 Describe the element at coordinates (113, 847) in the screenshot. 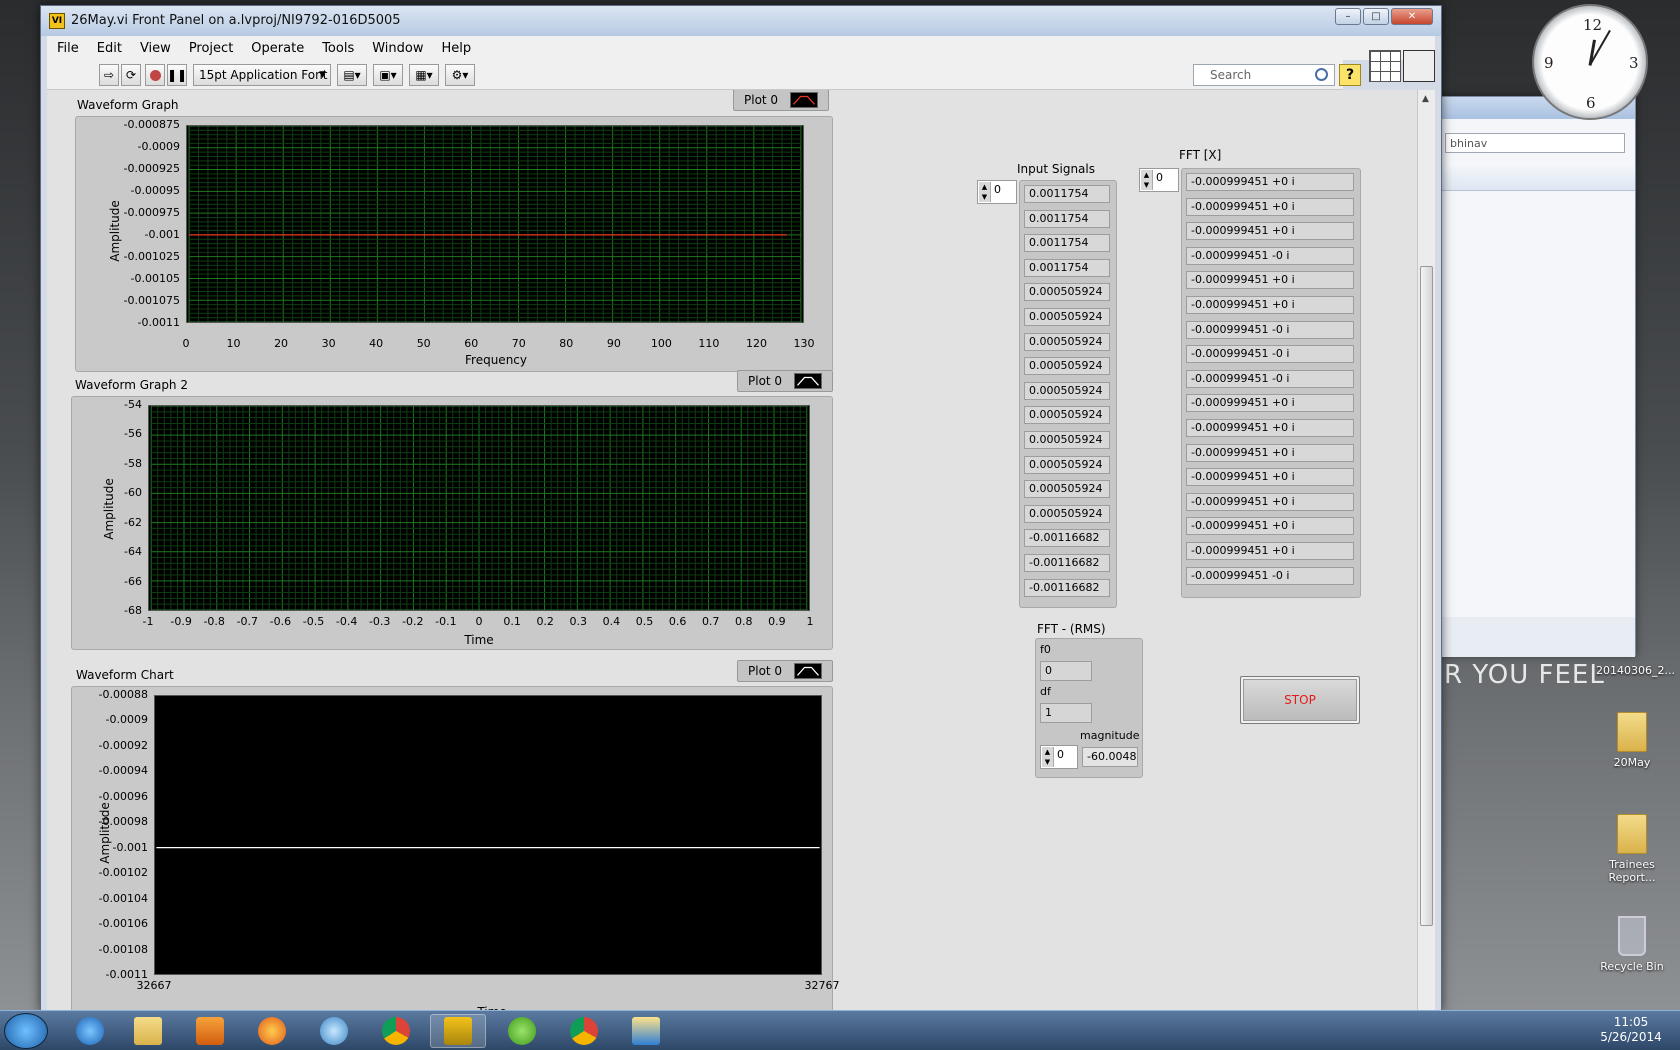

I see `y-tick-label: -0.001` at that location.